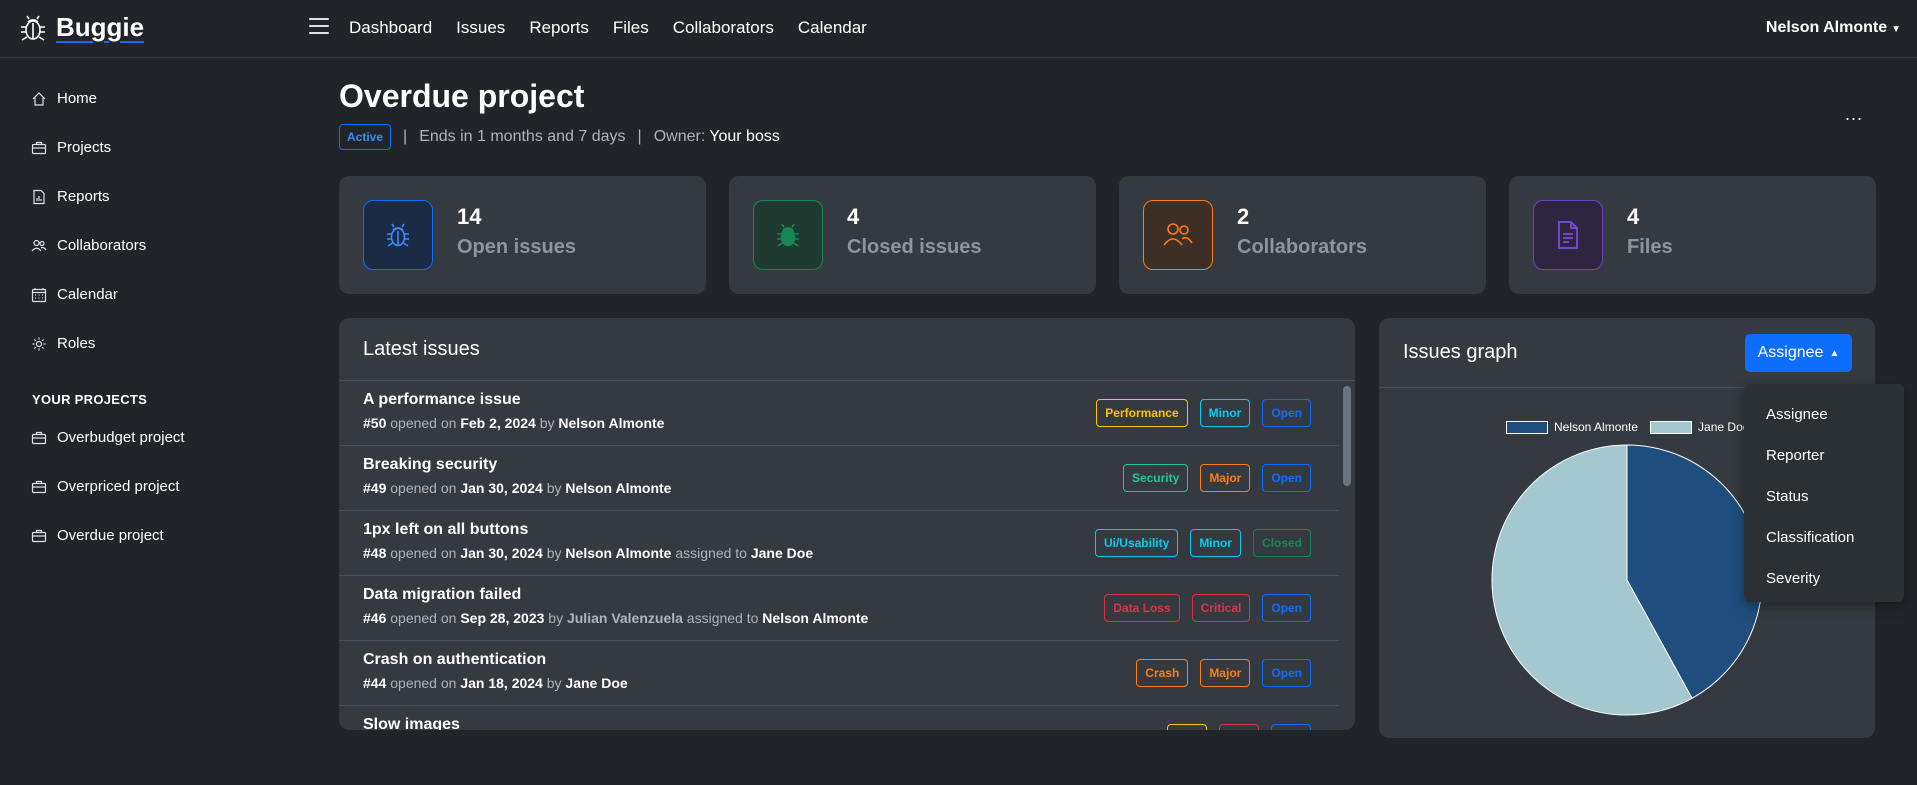 This screenshot has width=1917, height=785. What do you see at coordinates (118, 486) in the screenshot?
I see `sidebar-item-label: Overpriced project` at bounding box center [118, 486].